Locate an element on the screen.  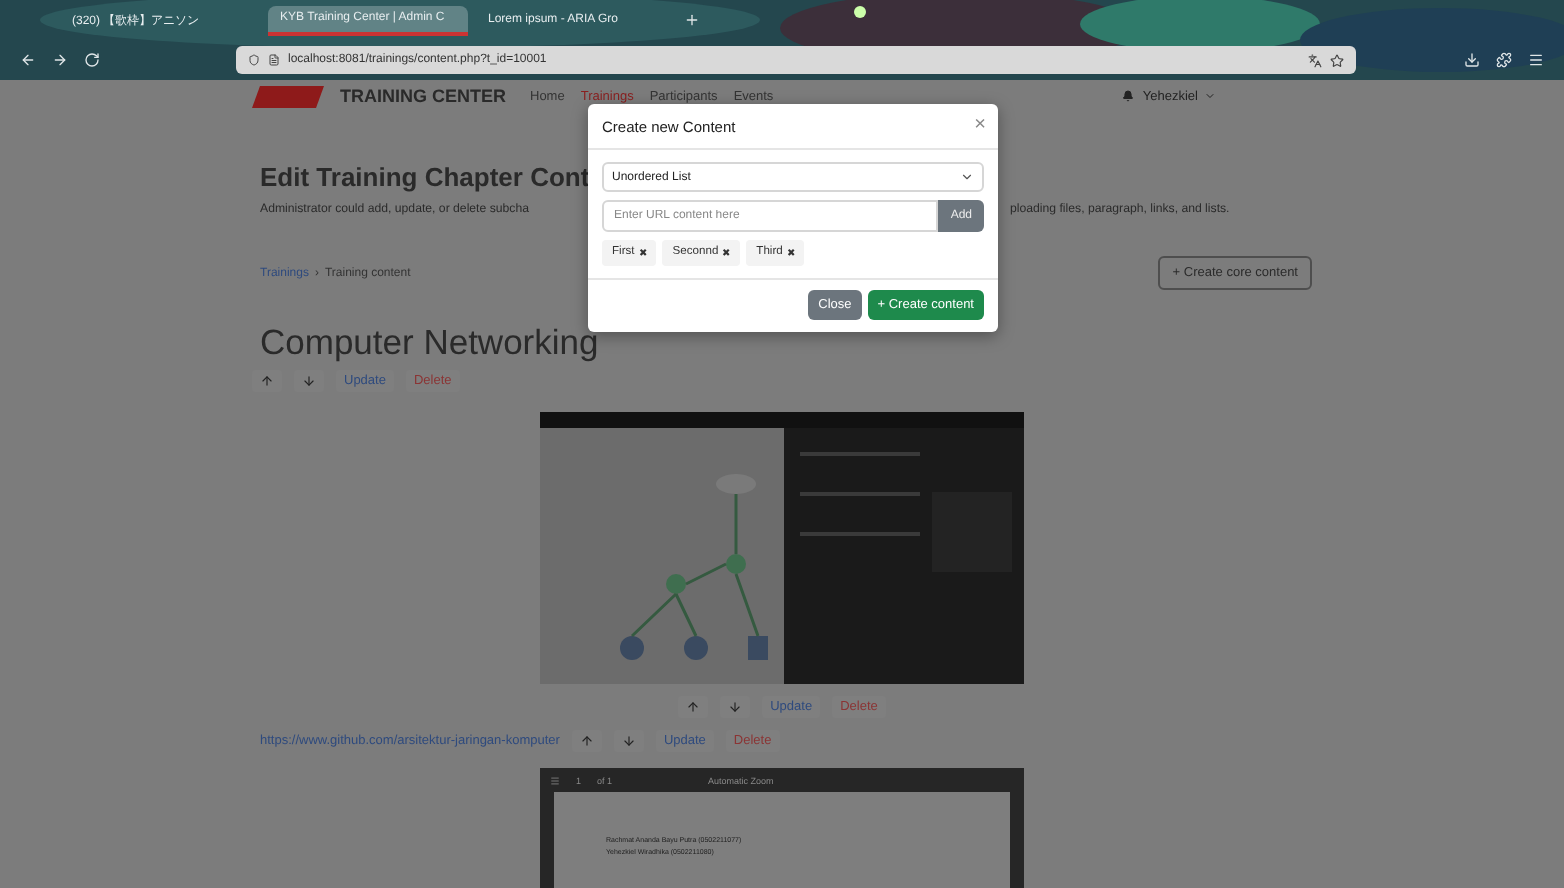
caret-icon is located at coordinates (1210, 96).